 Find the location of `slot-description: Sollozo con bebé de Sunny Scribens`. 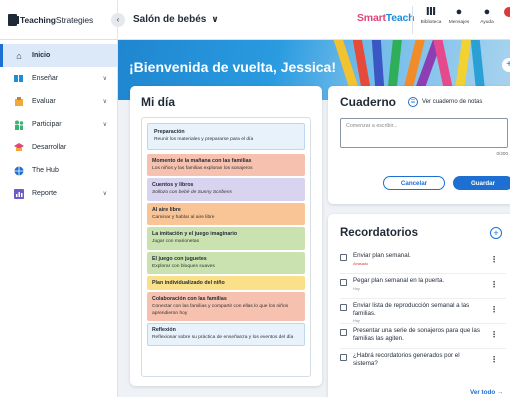

slot-description: Sollozo con bebé de Sunny Scribens is located at coordinates (192, 192).